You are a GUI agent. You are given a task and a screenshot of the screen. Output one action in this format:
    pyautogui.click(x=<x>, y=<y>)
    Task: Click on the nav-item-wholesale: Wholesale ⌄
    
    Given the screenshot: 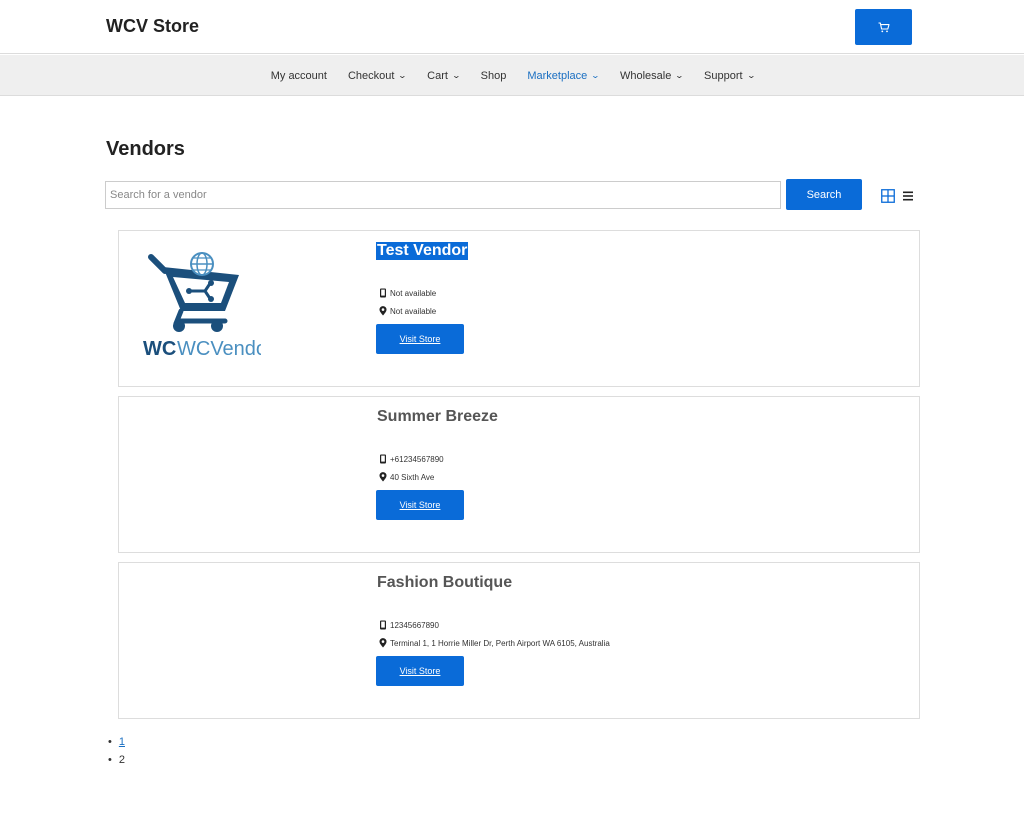 What is the action you would take?
    pyautogui.click(x=652, y=75)
    